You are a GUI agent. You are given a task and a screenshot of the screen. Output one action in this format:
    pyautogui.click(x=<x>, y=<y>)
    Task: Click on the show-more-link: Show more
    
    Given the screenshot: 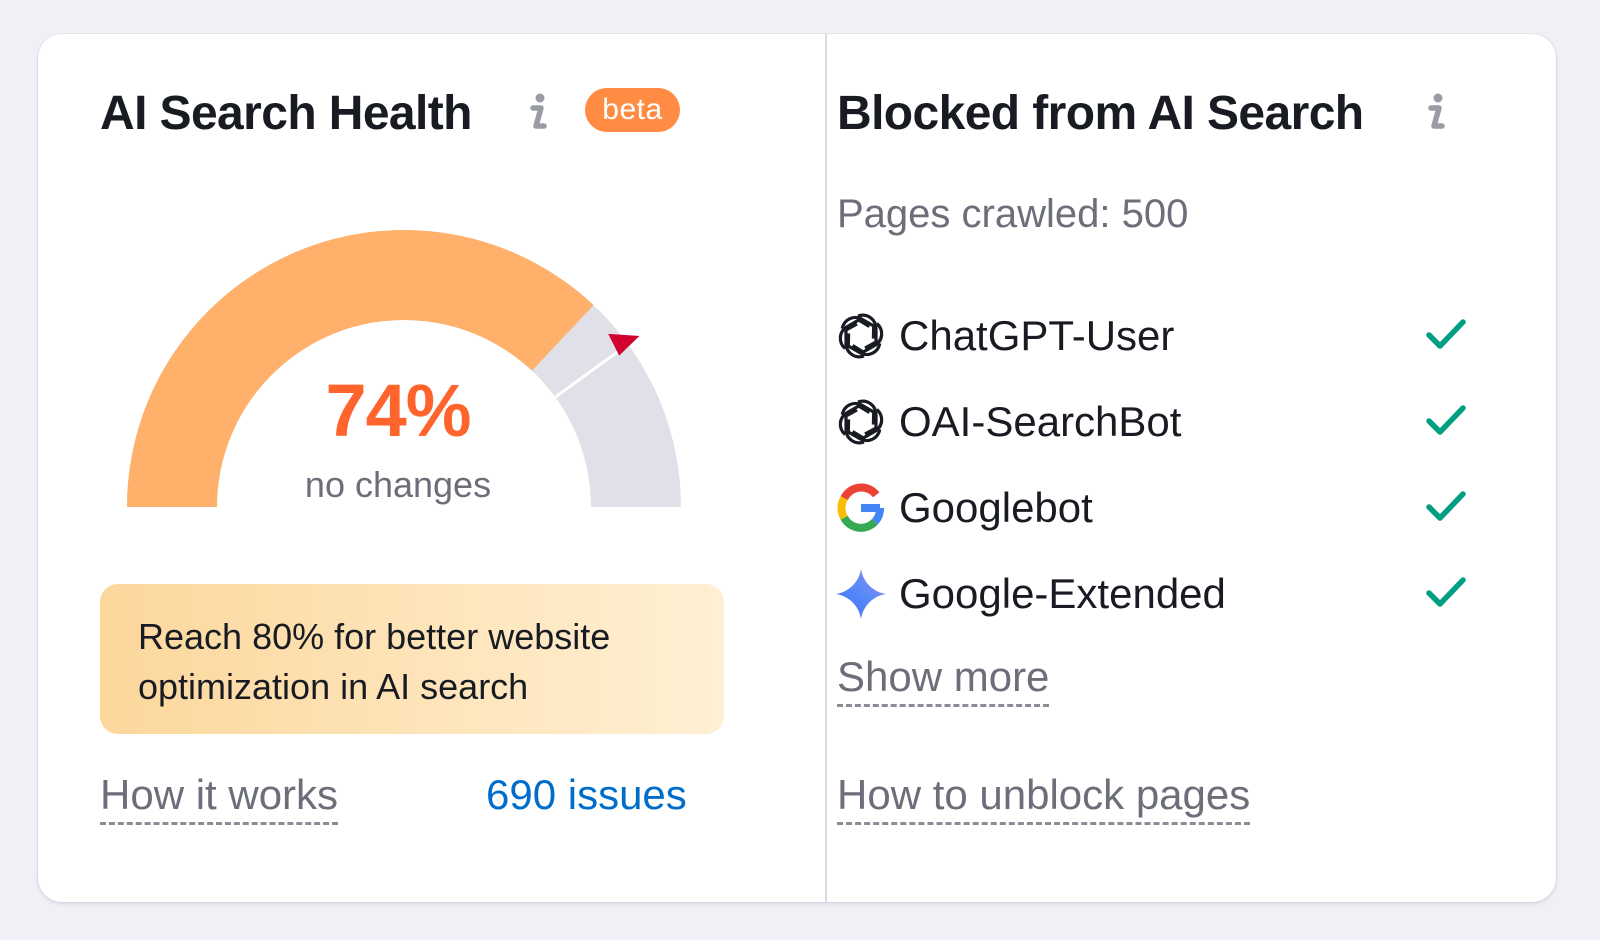 What is the action you would take?
    pyautogui.click(x=943, y=681)
    